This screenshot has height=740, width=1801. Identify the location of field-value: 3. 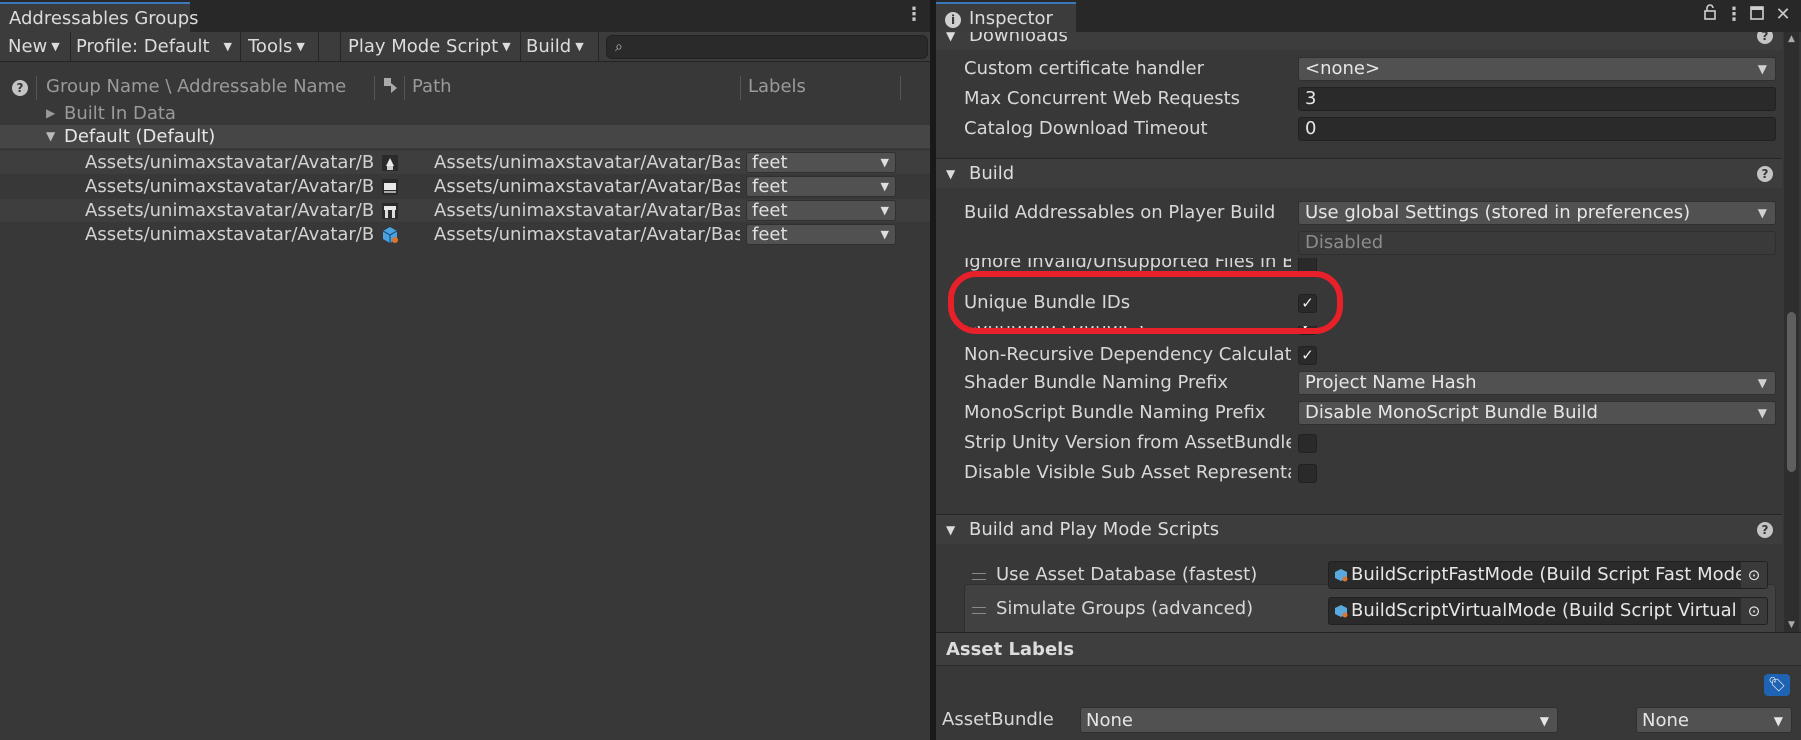
(1311, 98).